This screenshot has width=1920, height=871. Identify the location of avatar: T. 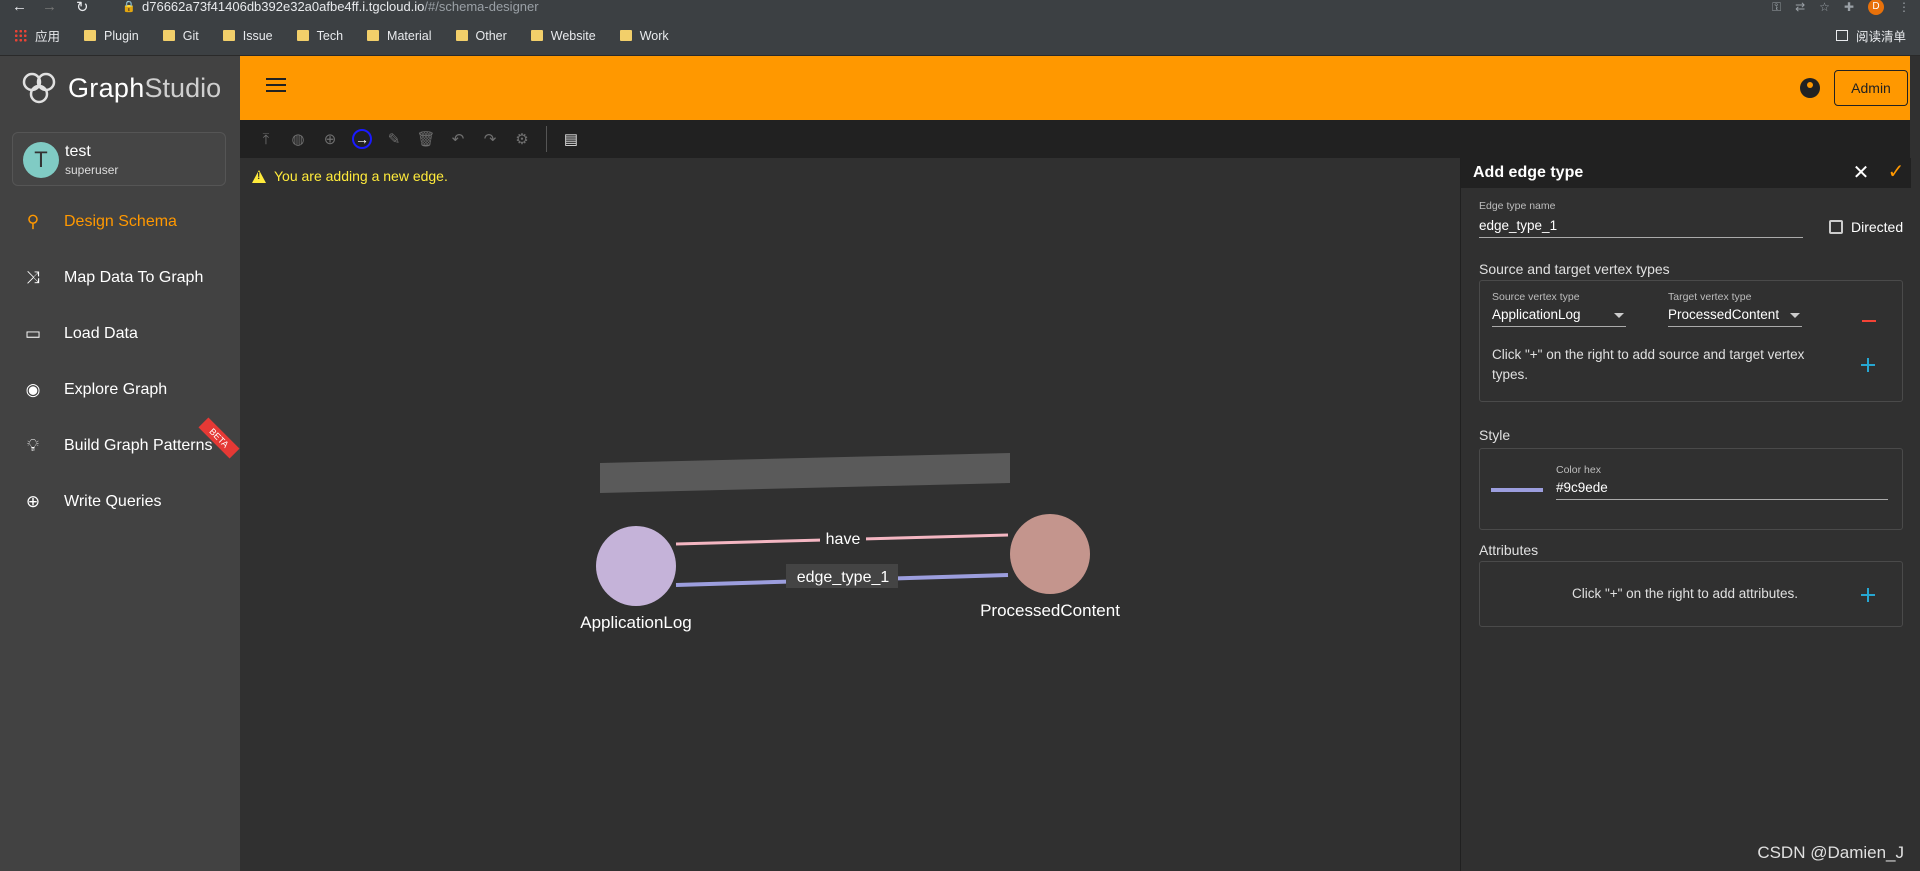
(41, 160).